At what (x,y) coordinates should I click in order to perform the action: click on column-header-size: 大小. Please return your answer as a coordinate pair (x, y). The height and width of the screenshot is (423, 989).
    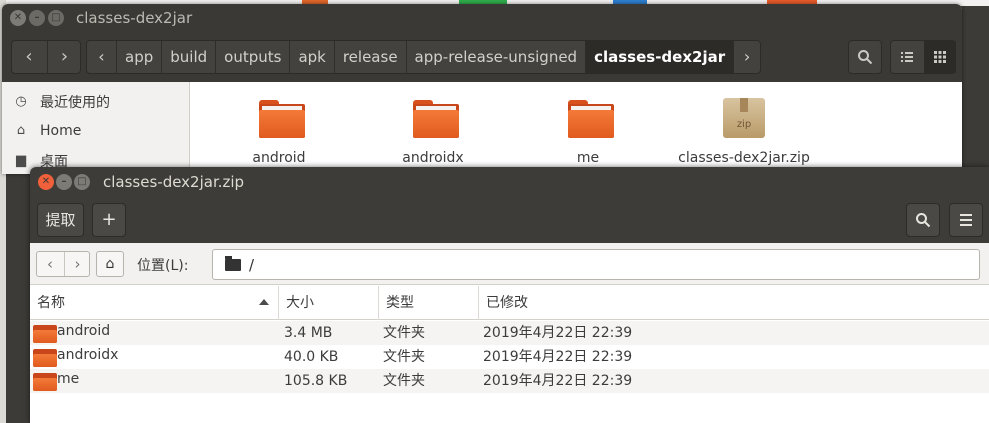
    Looking at the image, I should click on (329, 303).